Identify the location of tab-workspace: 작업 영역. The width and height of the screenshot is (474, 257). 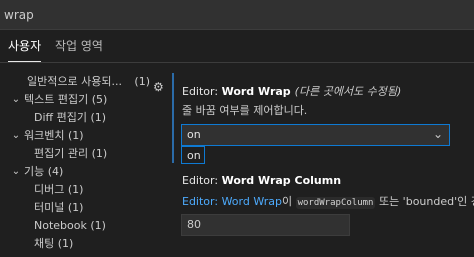
(79, 45).